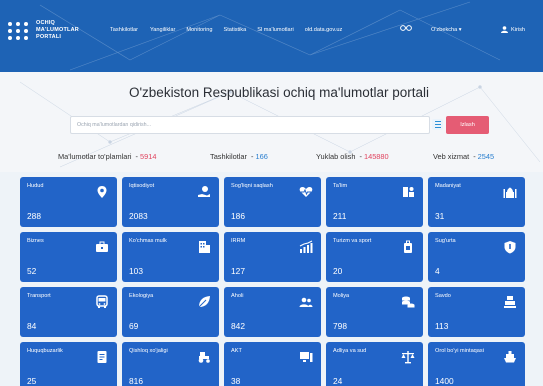 This screenshot has width=543, height=386. Describe the element at coordinates (102, 192) in the screenshot. I see `location-pin-icon` at that location.